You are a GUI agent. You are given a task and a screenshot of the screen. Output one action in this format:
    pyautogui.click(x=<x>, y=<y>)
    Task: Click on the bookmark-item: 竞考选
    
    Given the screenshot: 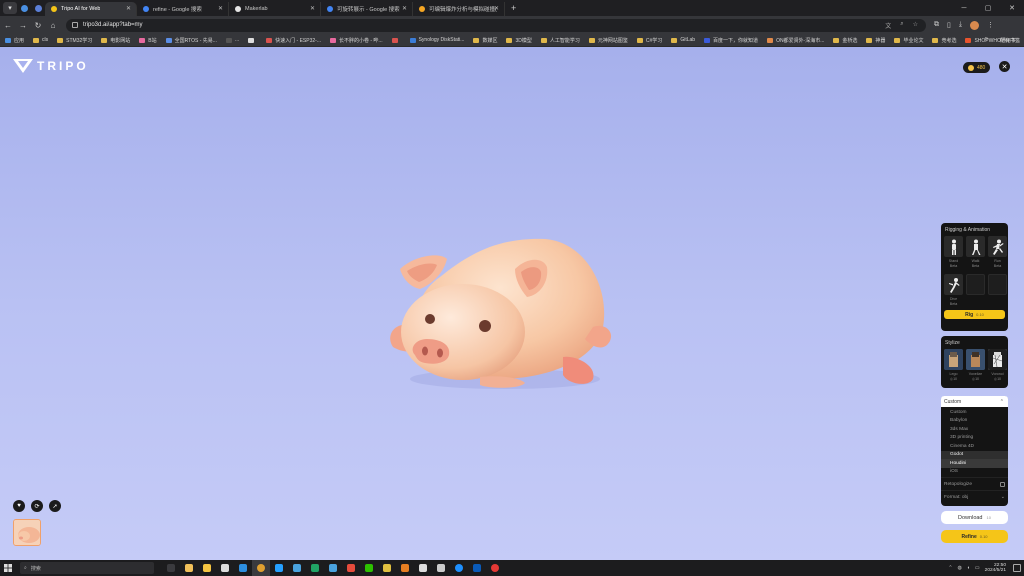 What is the action you would take?
    pyautogui.click(x=944, y=40)
    